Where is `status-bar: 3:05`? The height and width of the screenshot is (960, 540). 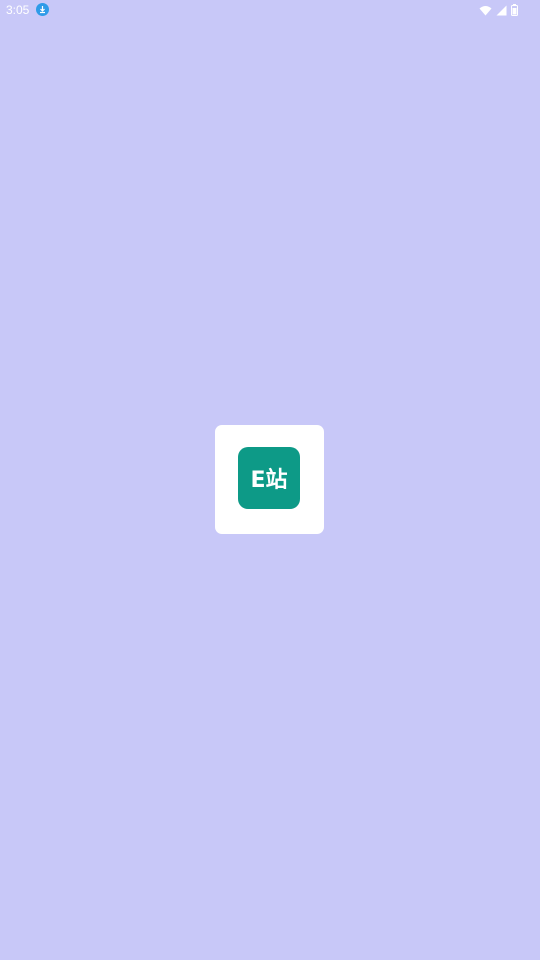
status-bar: 3:05 is located at coordinates (270, 10).